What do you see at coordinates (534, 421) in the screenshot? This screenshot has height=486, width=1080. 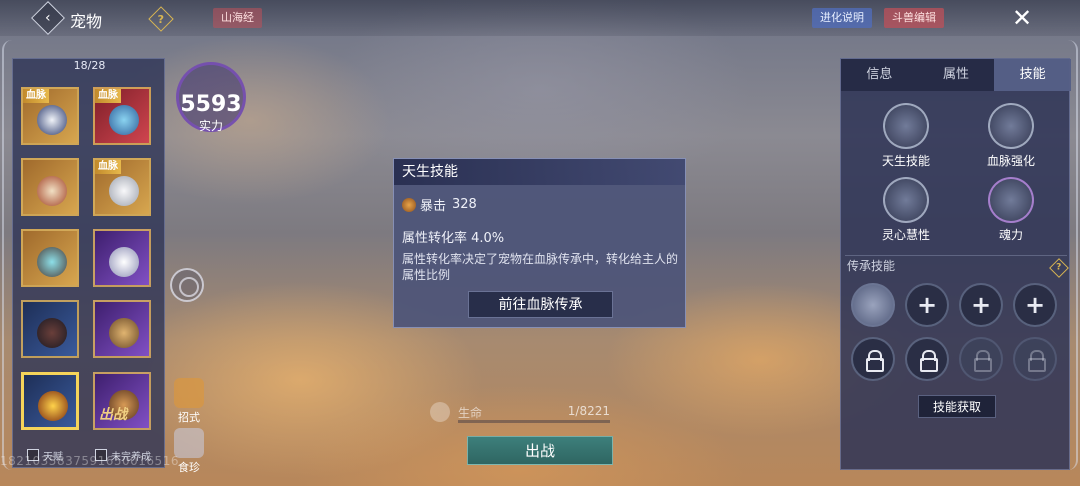 I see `hp-track` at bounding box center [534, 421].